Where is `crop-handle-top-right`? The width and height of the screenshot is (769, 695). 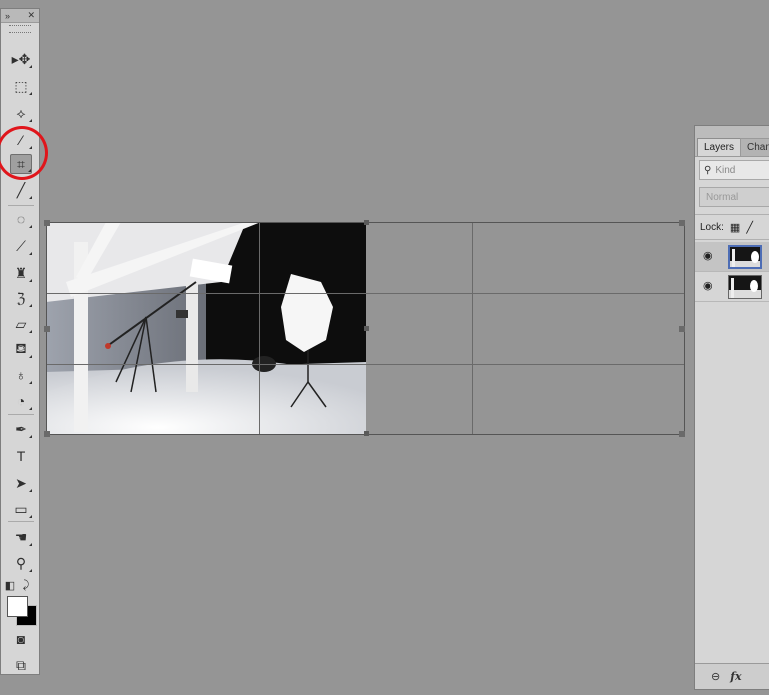 crop-handle-top-right is located at coordinates (682, 223).